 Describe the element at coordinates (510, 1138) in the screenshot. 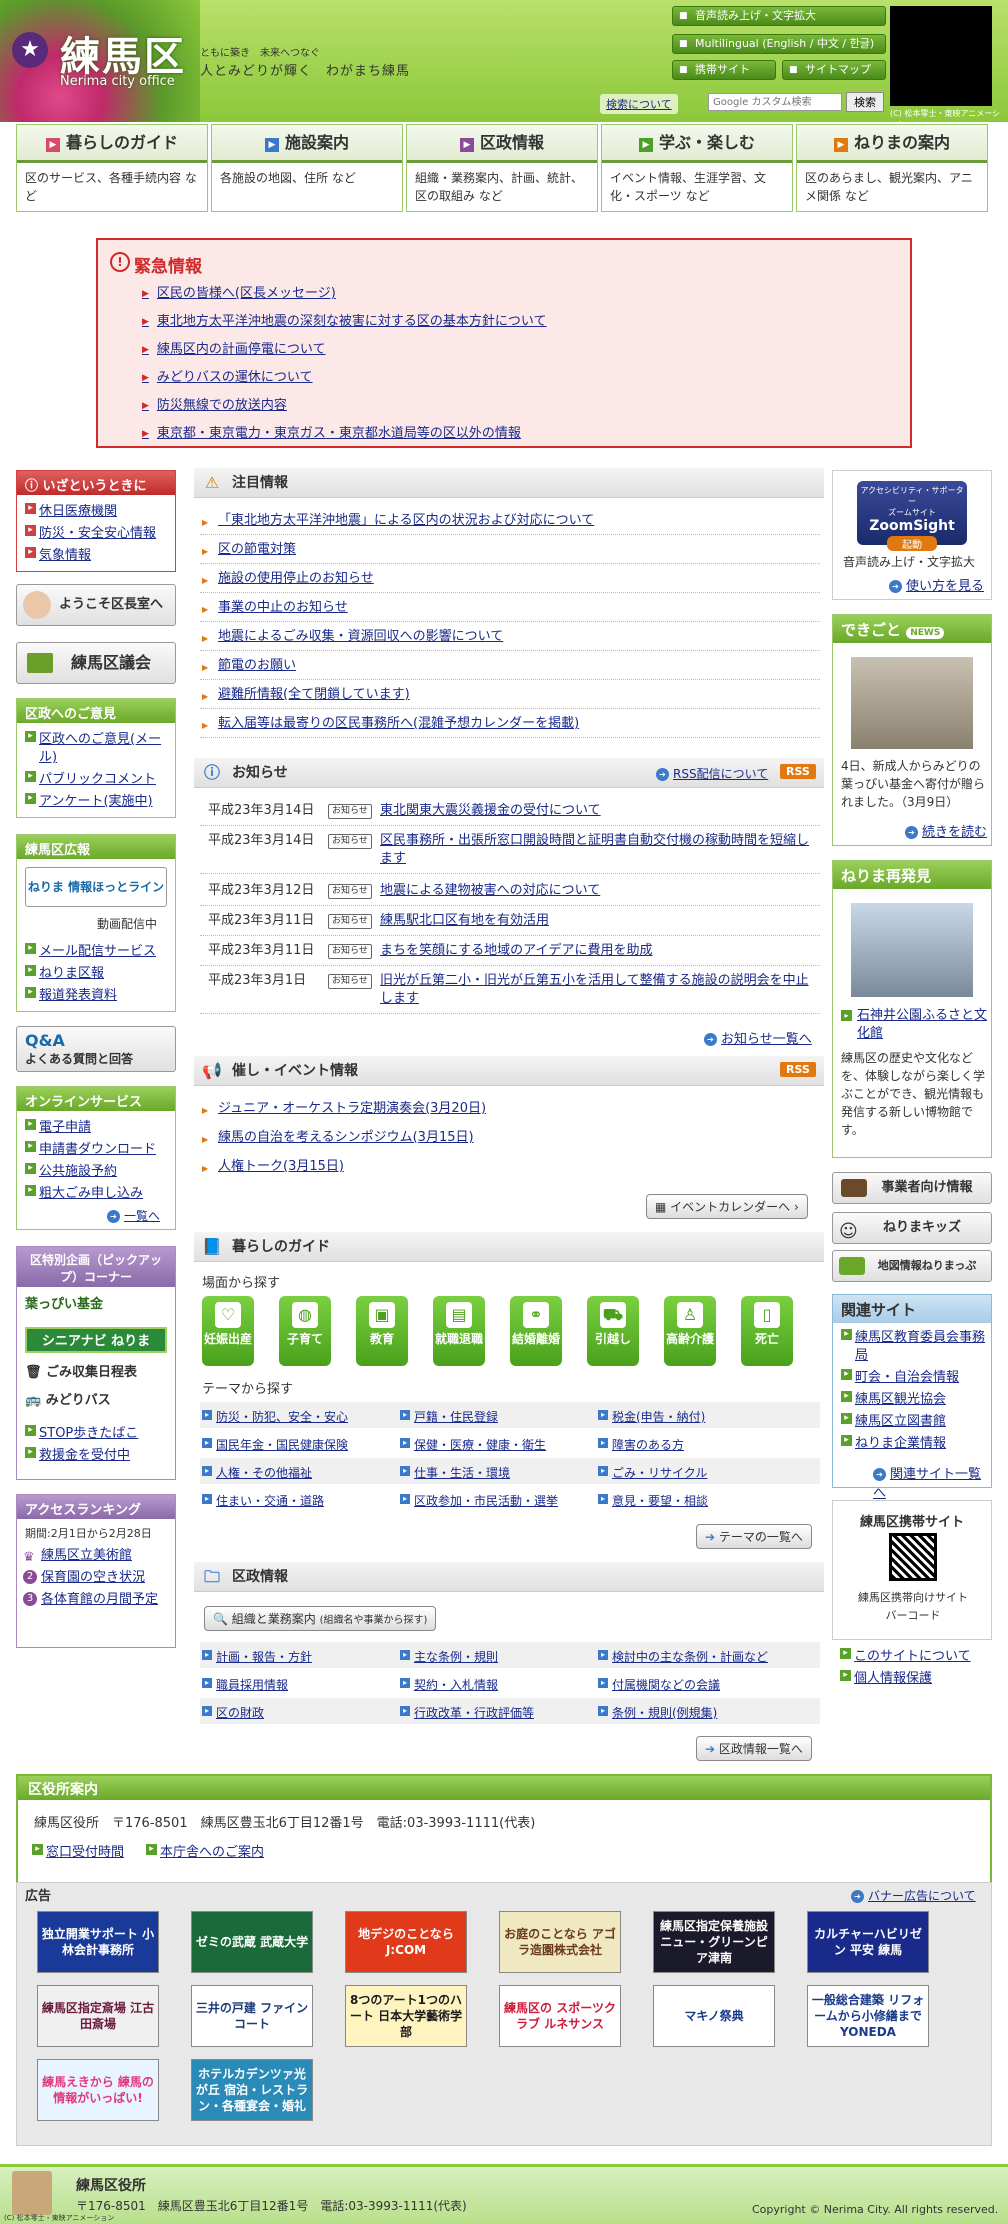

I see `event-link: 練馬の自治を考えるシンポジウム(3月15日)` at that location.